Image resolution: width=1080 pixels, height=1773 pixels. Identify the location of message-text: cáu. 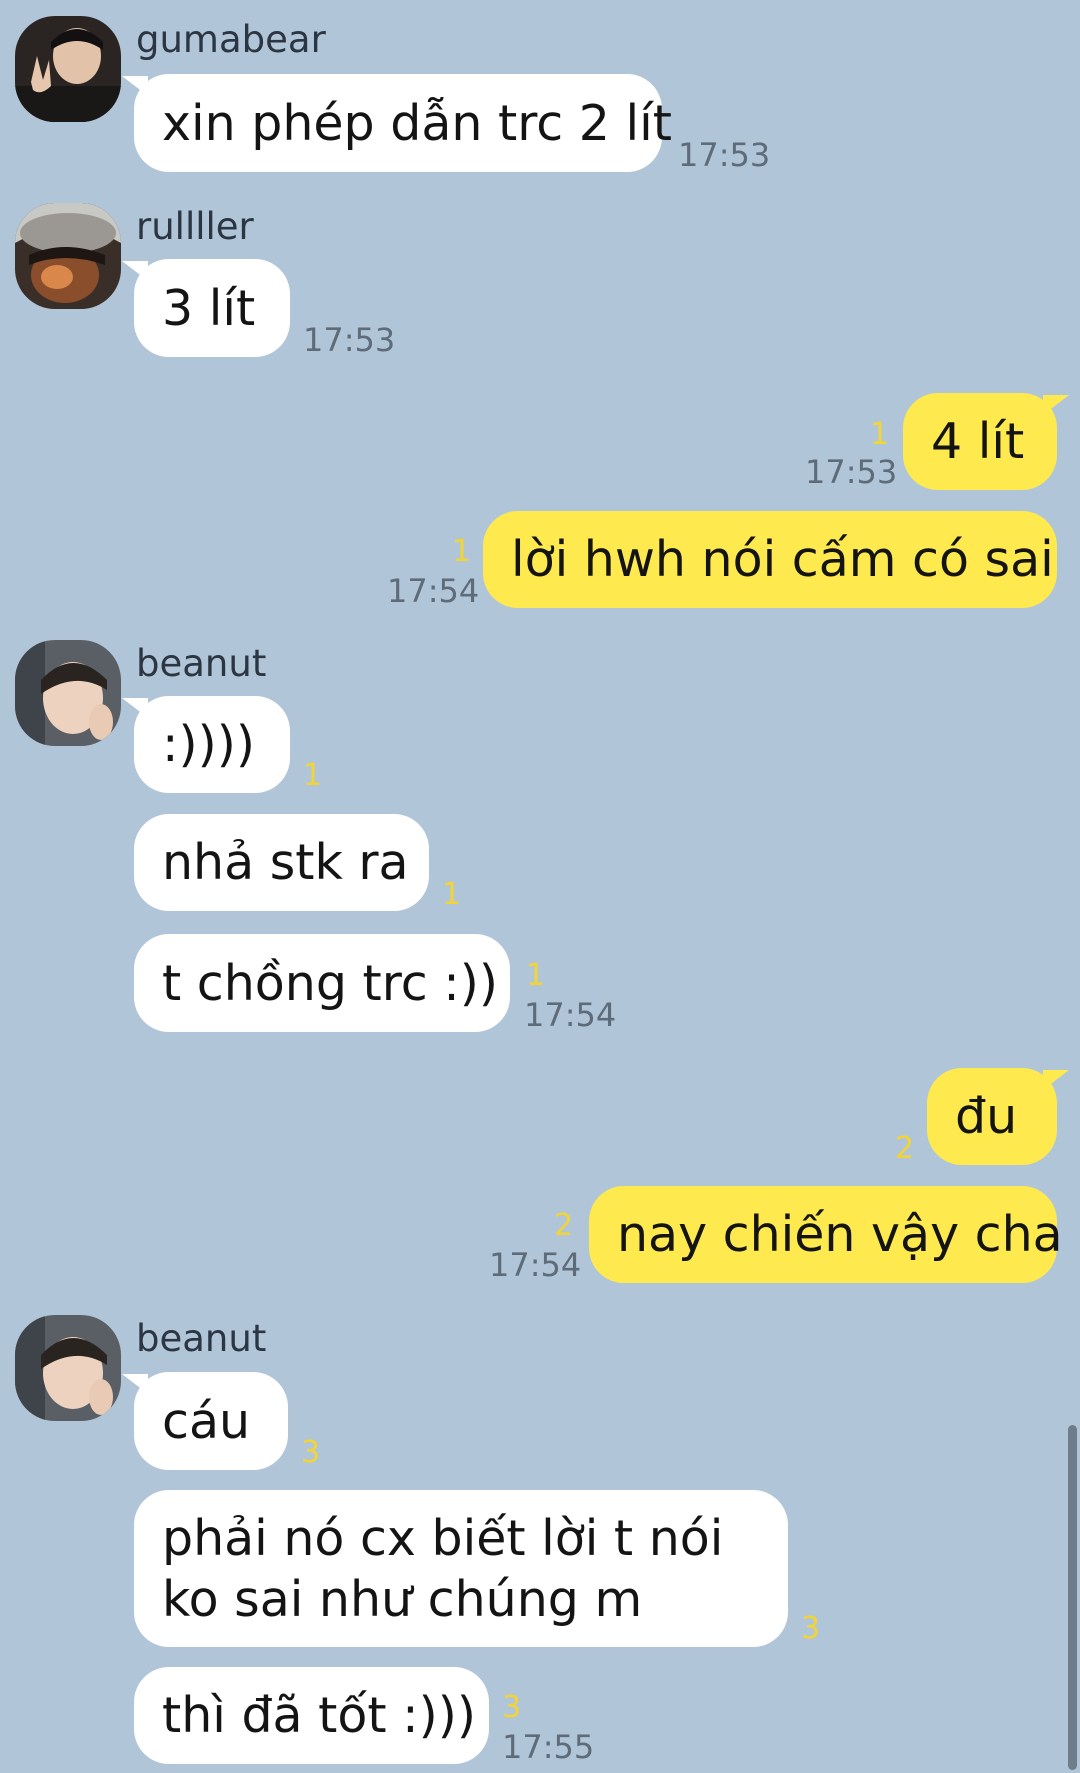
(206, 1421).